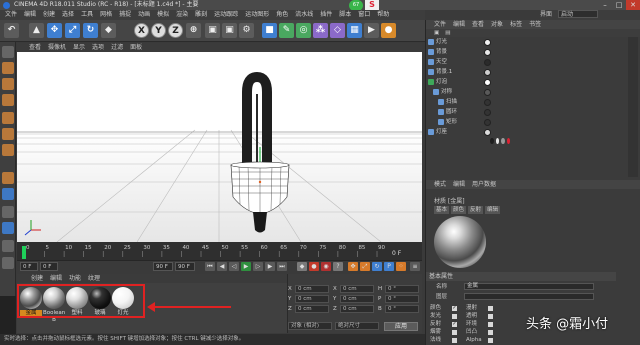  What do you see at coordinates (326, 15) in the screenshot?
I see `menu-item: 插件` at bounding box center [326, 15].